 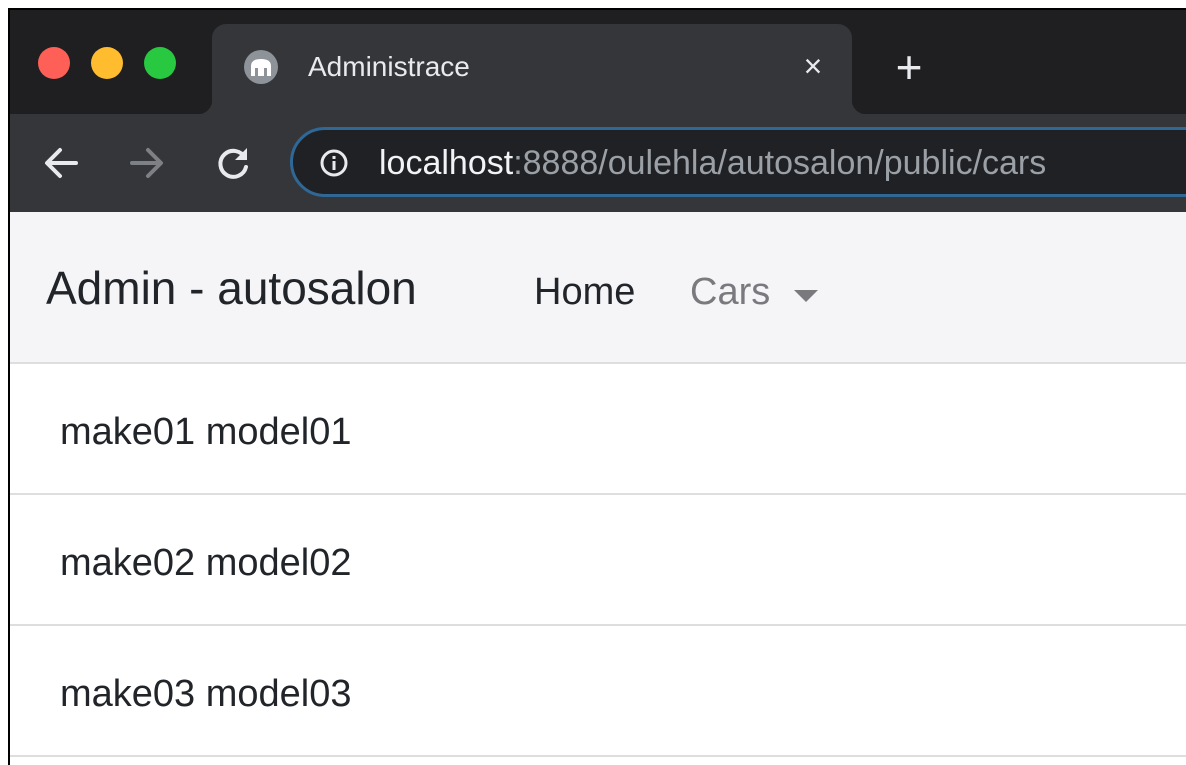 What do you see at coordinates (446, 163) in the screenshot?
I see `url-host: localhost` at bounding box center [446, 163].